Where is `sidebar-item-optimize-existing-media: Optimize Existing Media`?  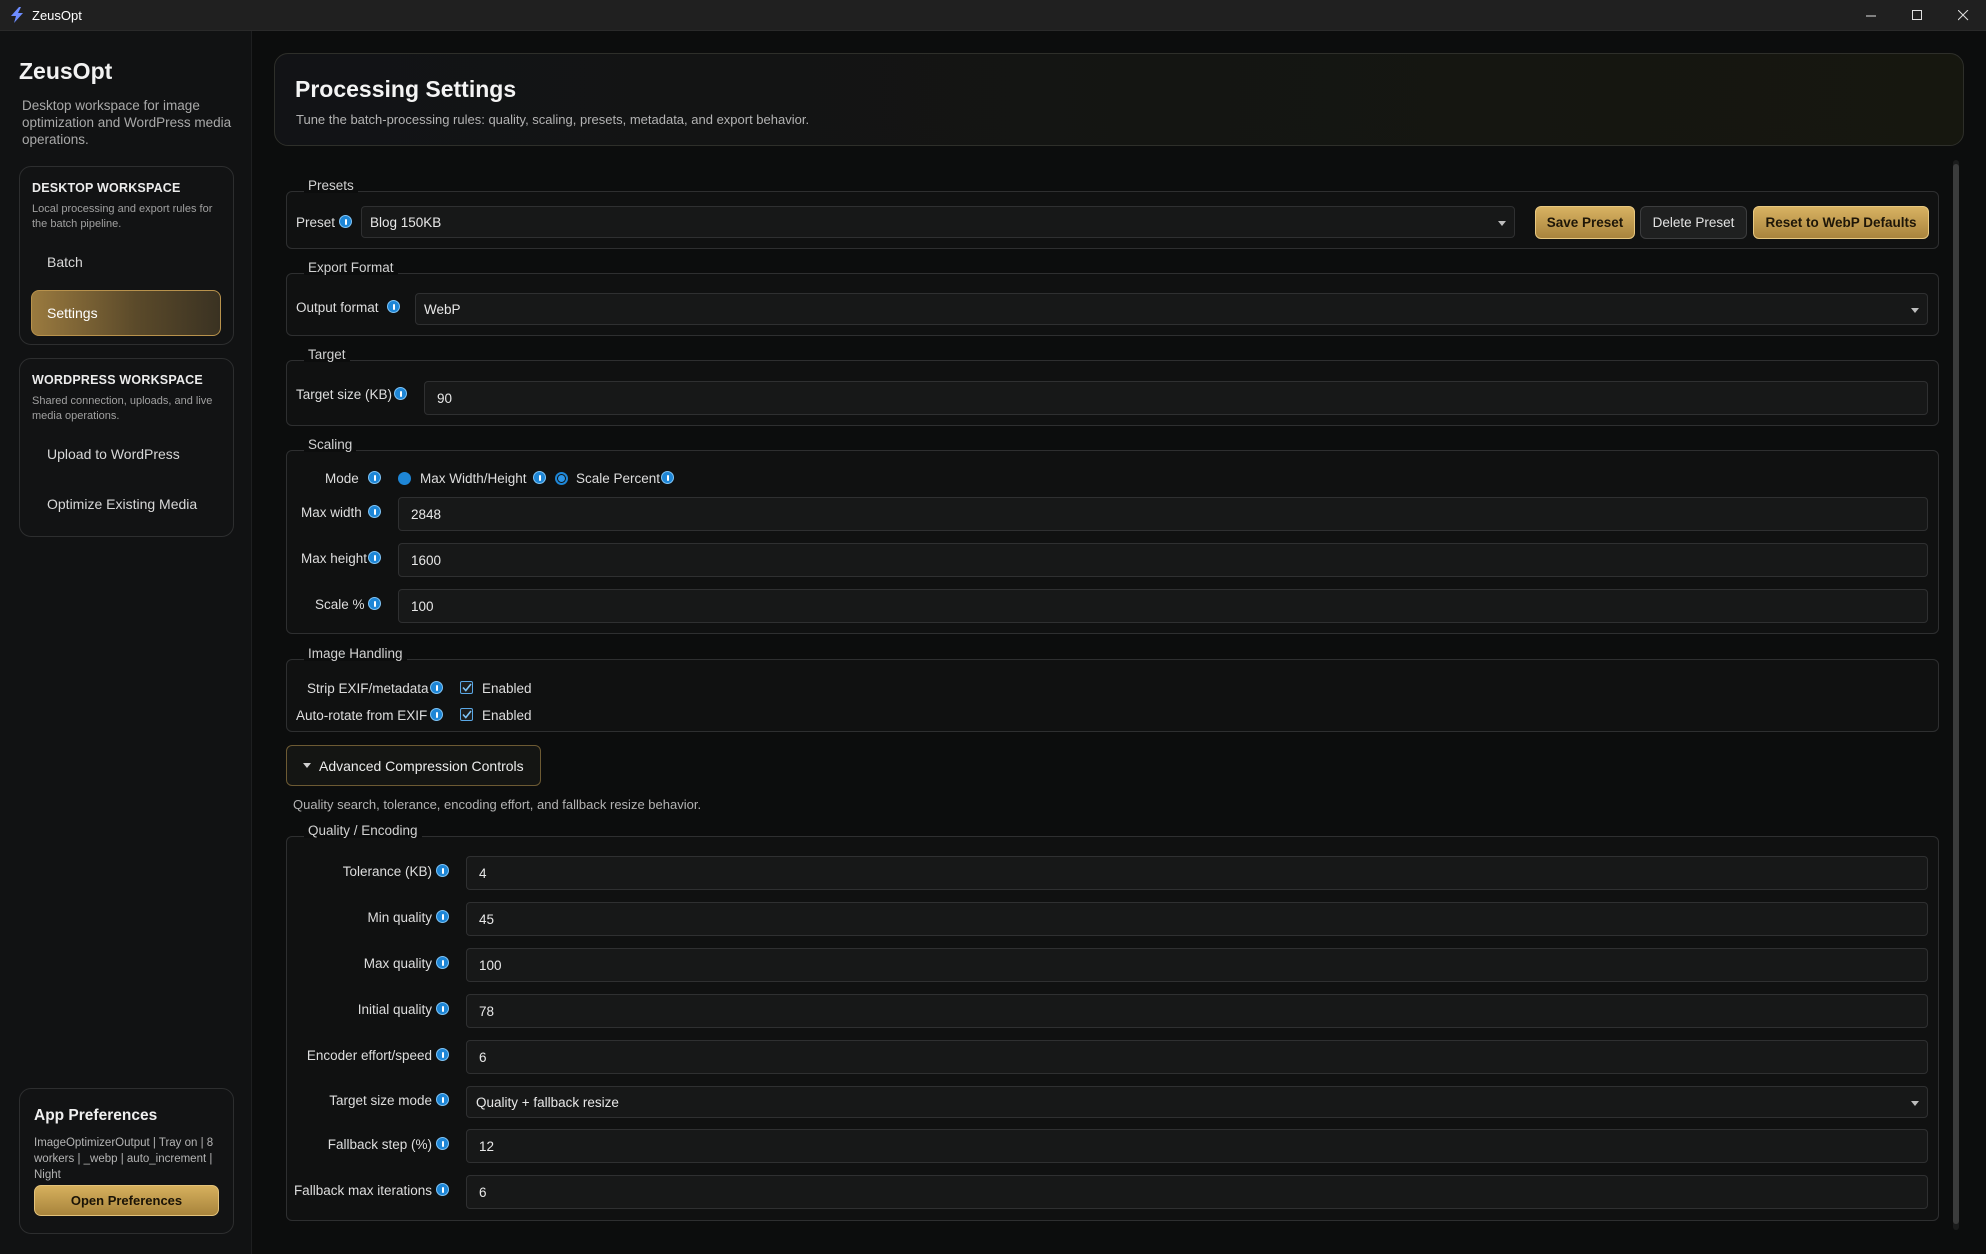
sidebar-item-optimize-existing-media: Optimize Existing Media is located at coordinates (126, 504).